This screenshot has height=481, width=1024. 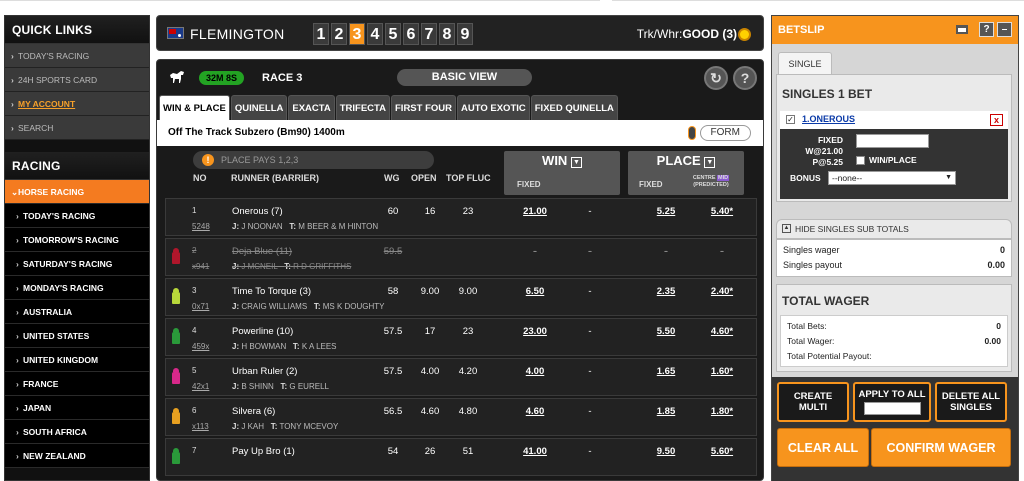 I want to click on place-fixed-odds: 5.25, so click(x=666, y=211).